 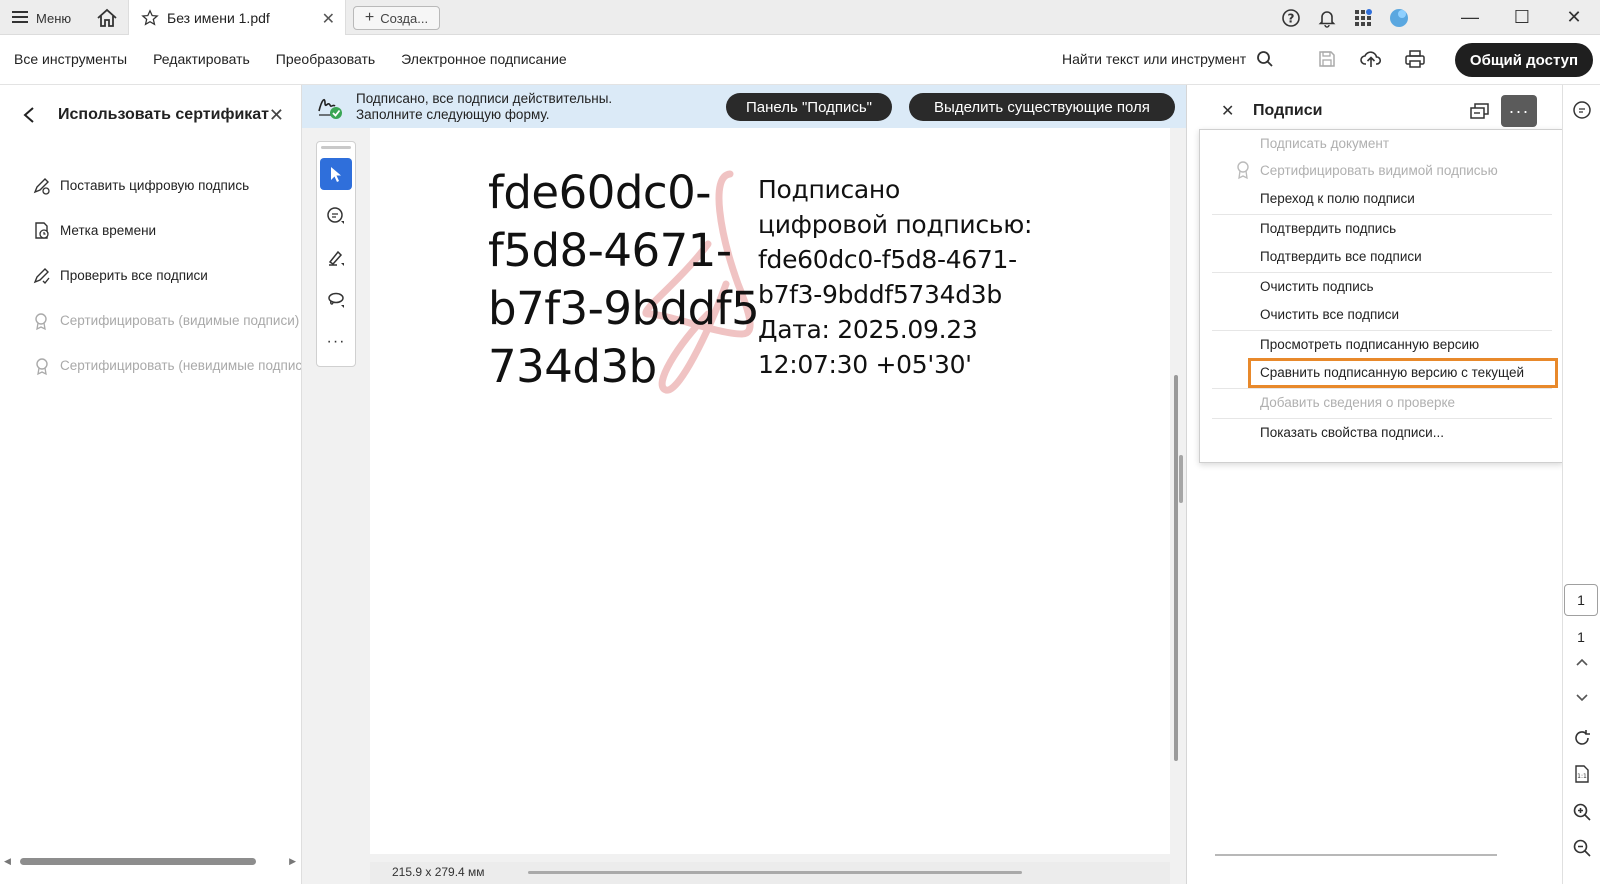 I want to click on tool-search: Найти текст или инструмент, so click(x=1168, y=59).